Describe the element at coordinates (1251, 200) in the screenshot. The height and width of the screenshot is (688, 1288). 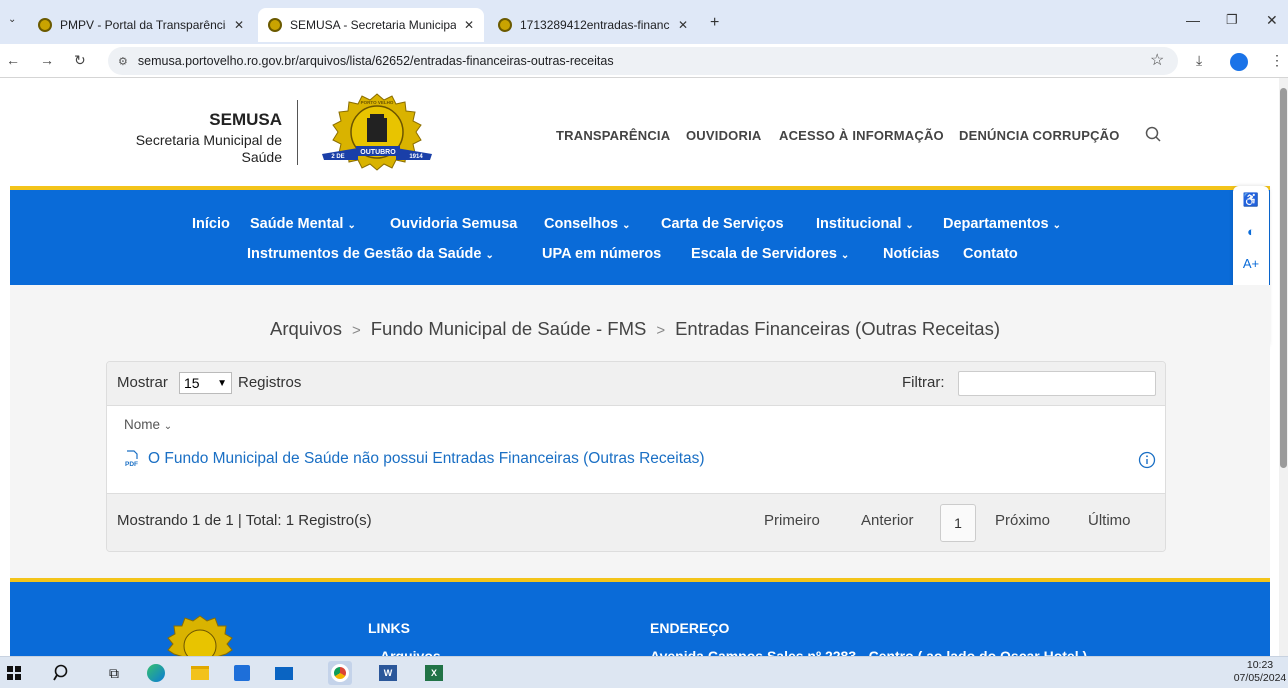
I see `wheelchair-icon: ♿` at that location.